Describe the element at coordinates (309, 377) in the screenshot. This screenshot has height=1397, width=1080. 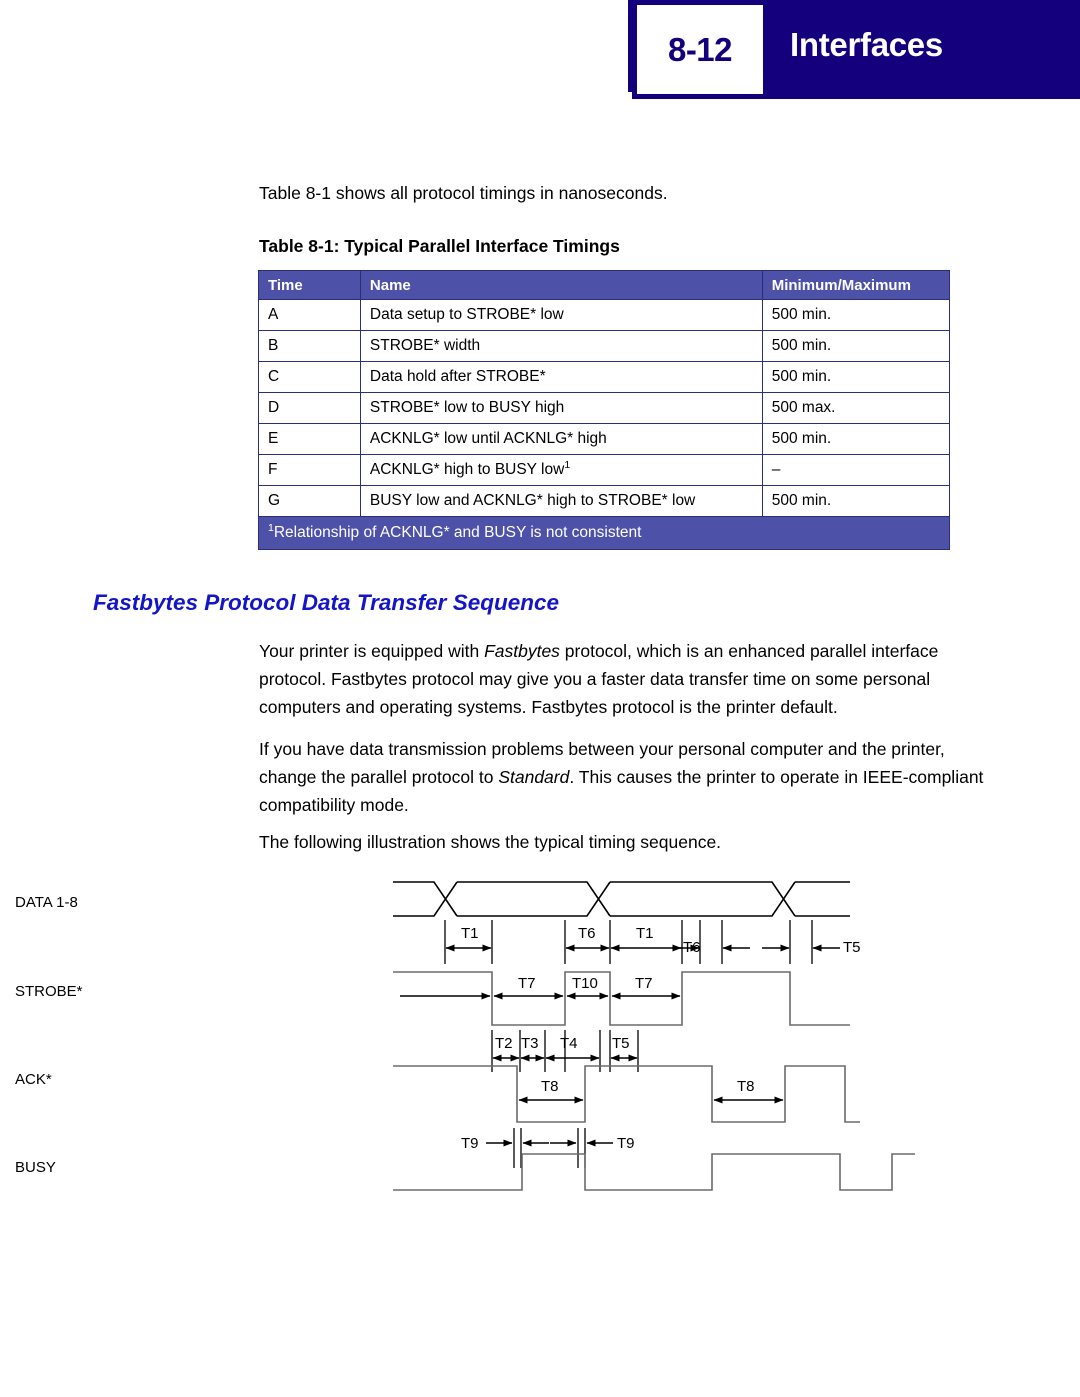
I see `cell-time: C` at that location.